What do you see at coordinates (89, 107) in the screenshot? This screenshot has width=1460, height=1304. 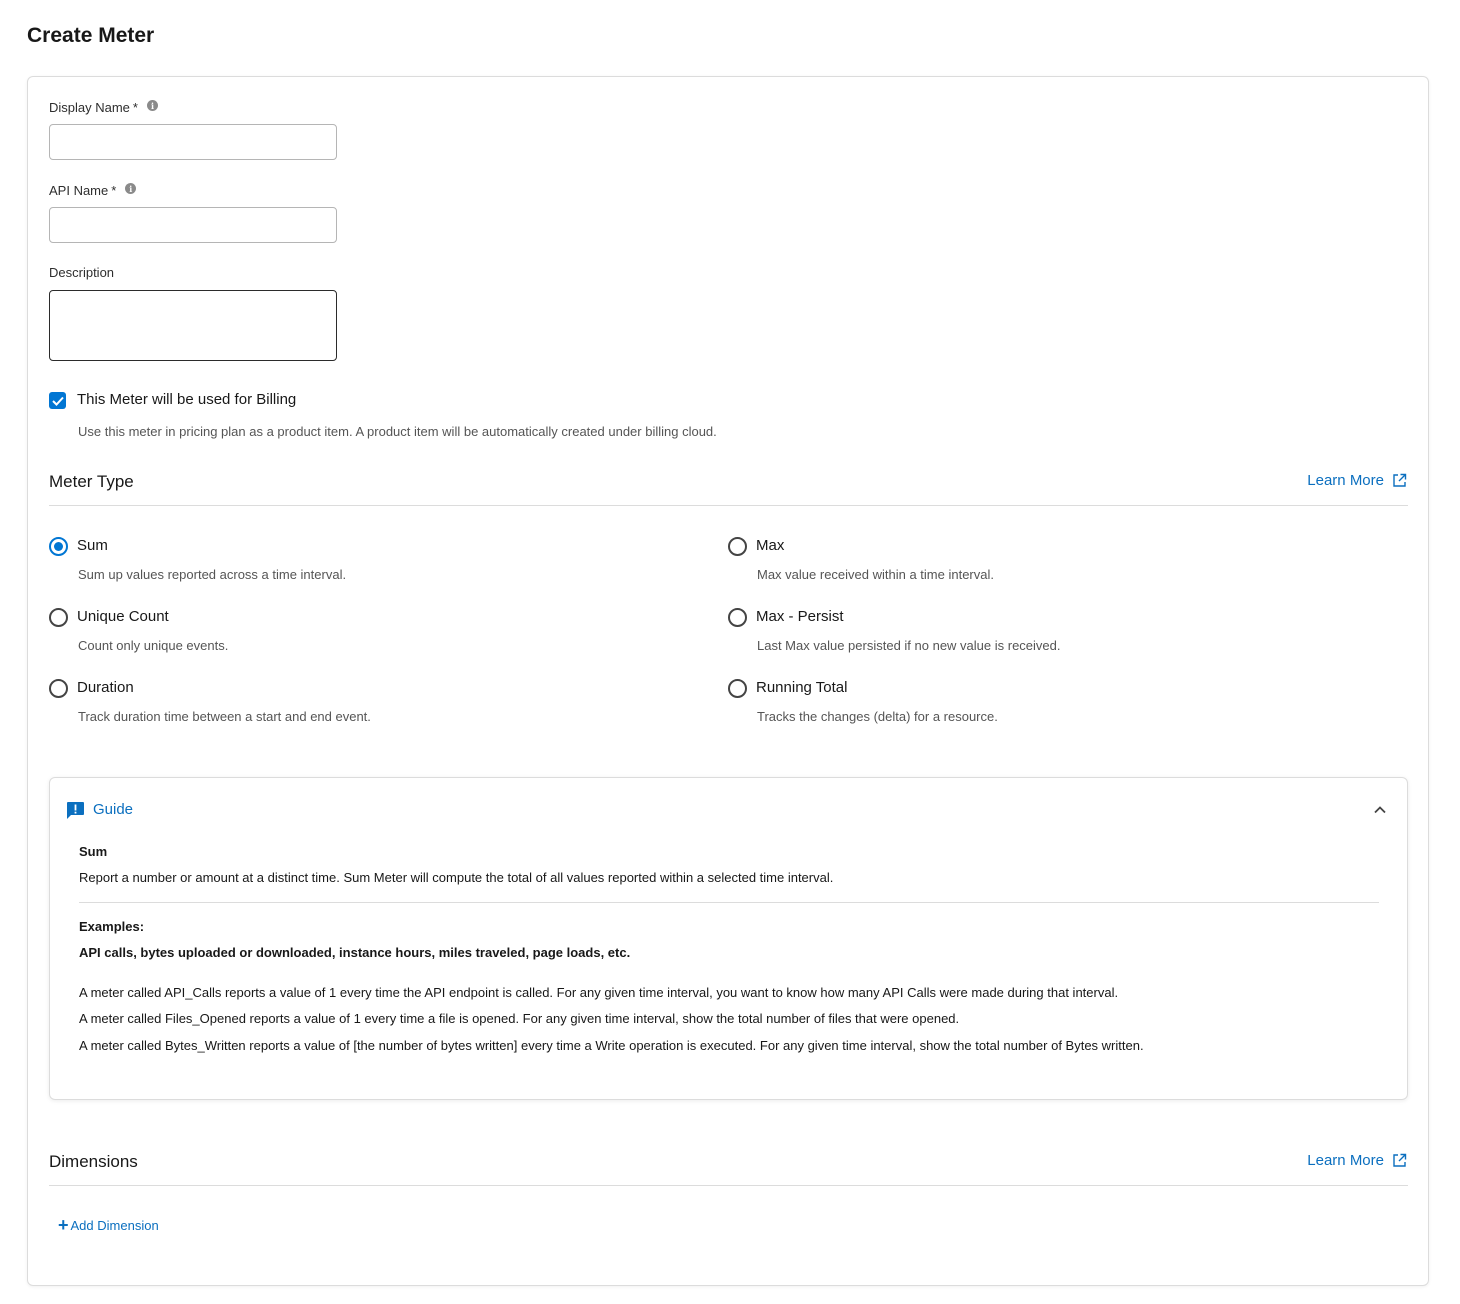 I see `display-name-label-text: Display Name` at bounding box center [89, 107].